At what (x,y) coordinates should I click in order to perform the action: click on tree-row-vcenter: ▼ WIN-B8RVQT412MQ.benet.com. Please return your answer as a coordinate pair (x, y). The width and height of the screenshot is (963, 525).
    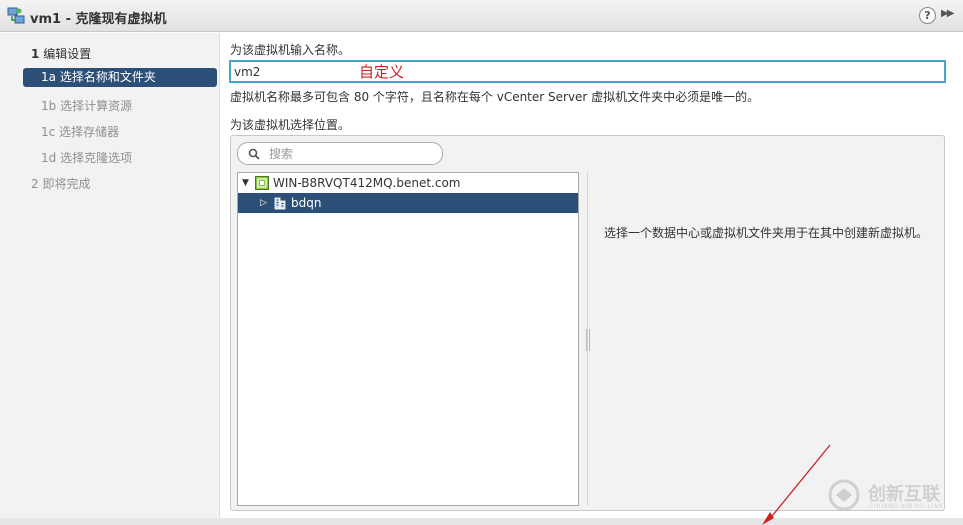
    Looking at the image, I should click on (408, 183).